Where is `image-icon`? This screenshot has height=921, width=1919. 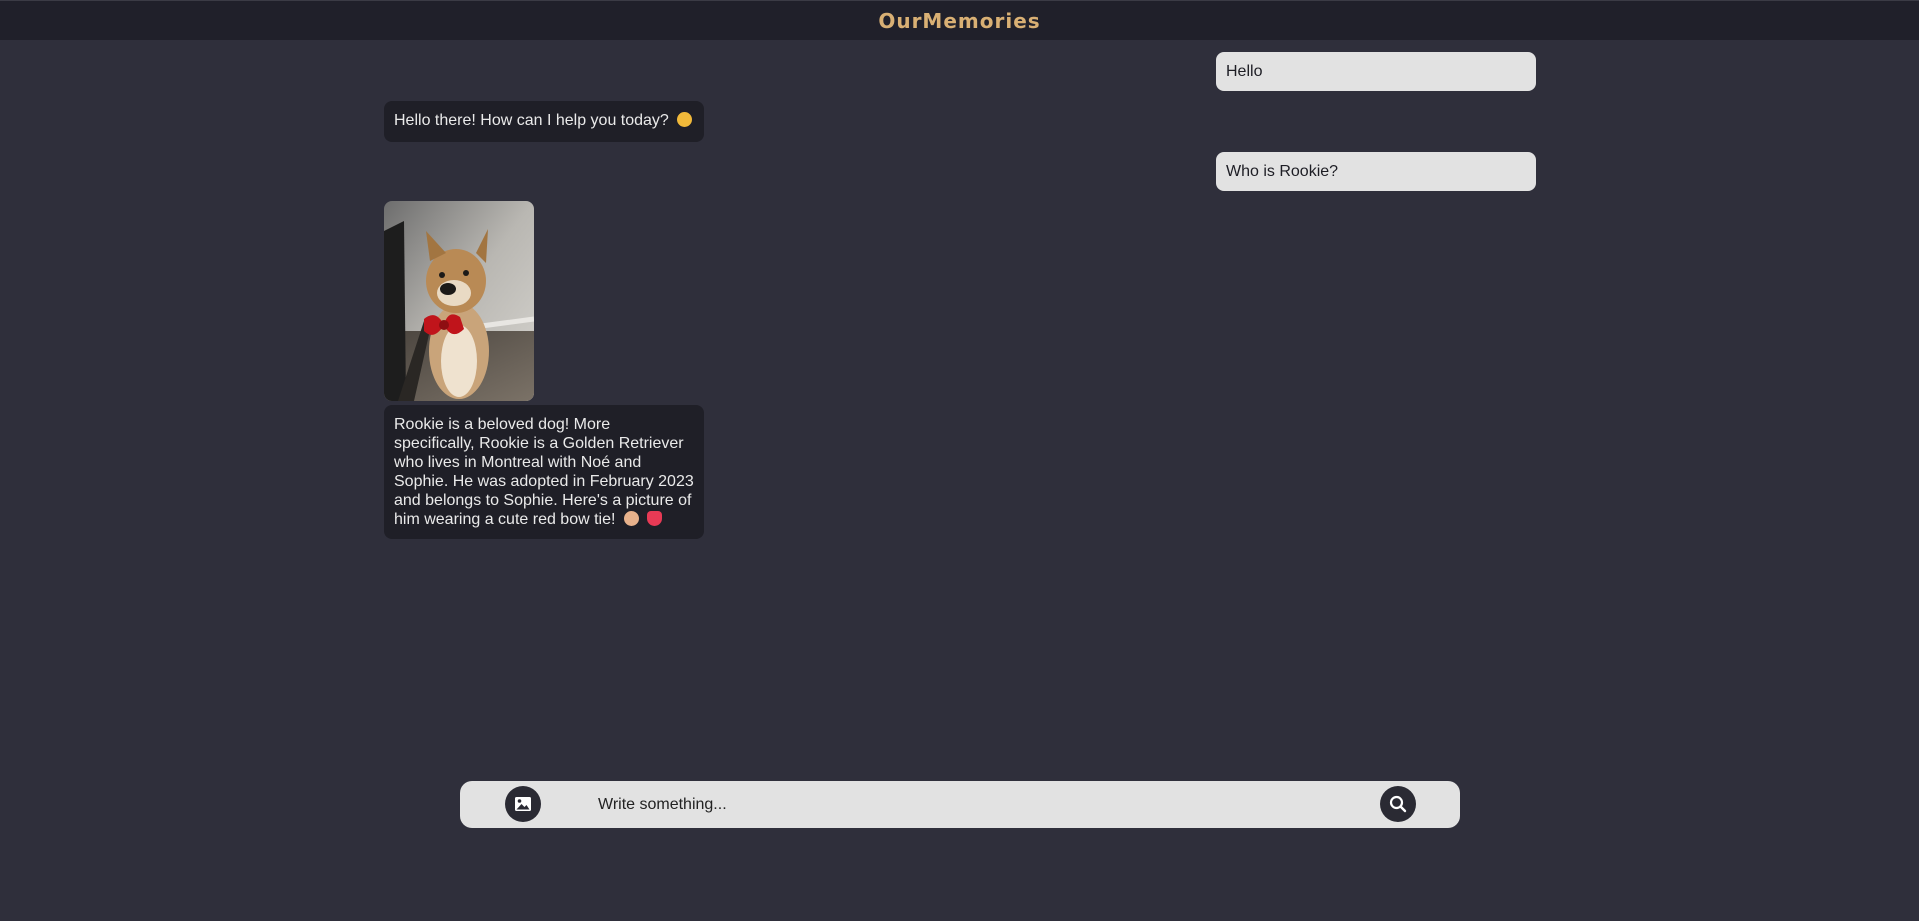
image-icon is located at coordinates (523, 804).